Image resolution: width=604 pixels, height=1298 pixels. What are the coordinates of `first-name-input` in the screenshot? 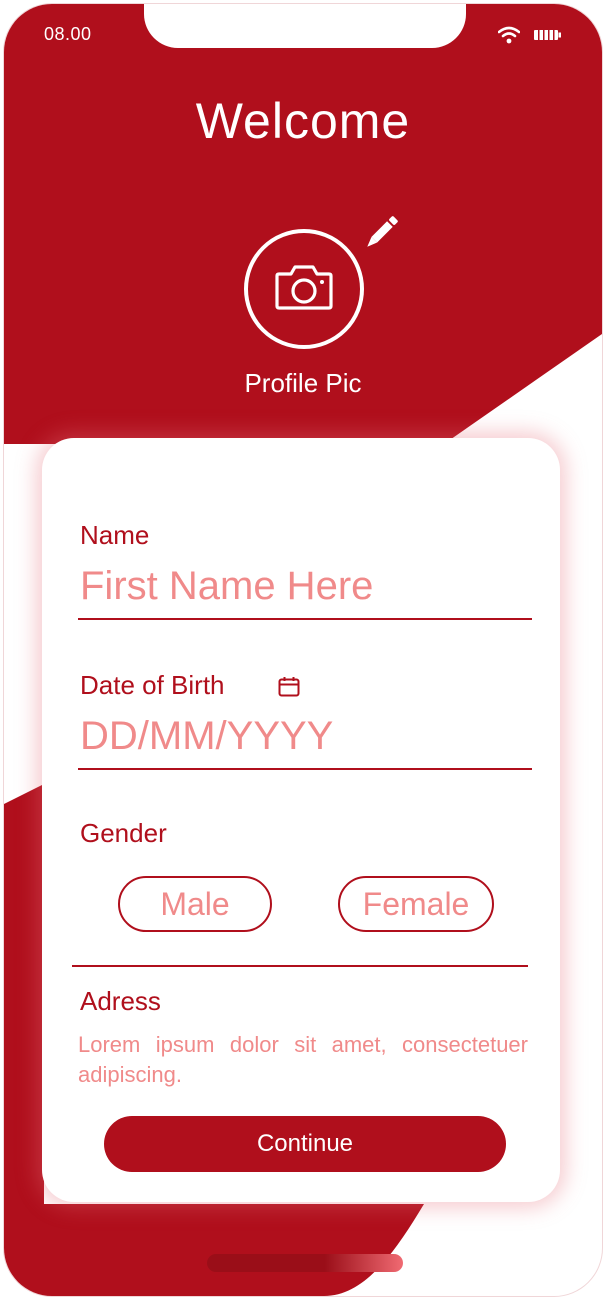 It's located at (305, 589).